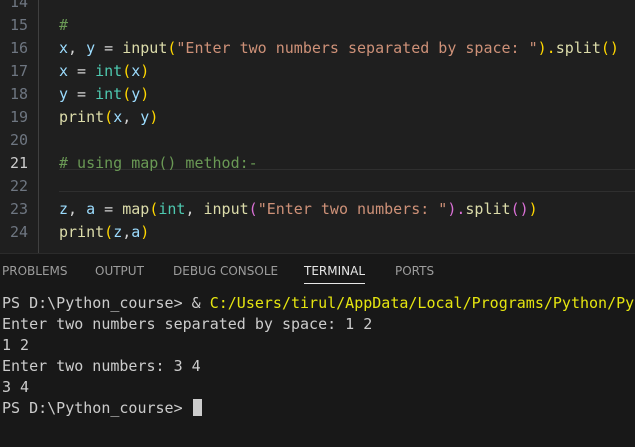  I want to click on code-text: y = int(y), so click(104, 94).